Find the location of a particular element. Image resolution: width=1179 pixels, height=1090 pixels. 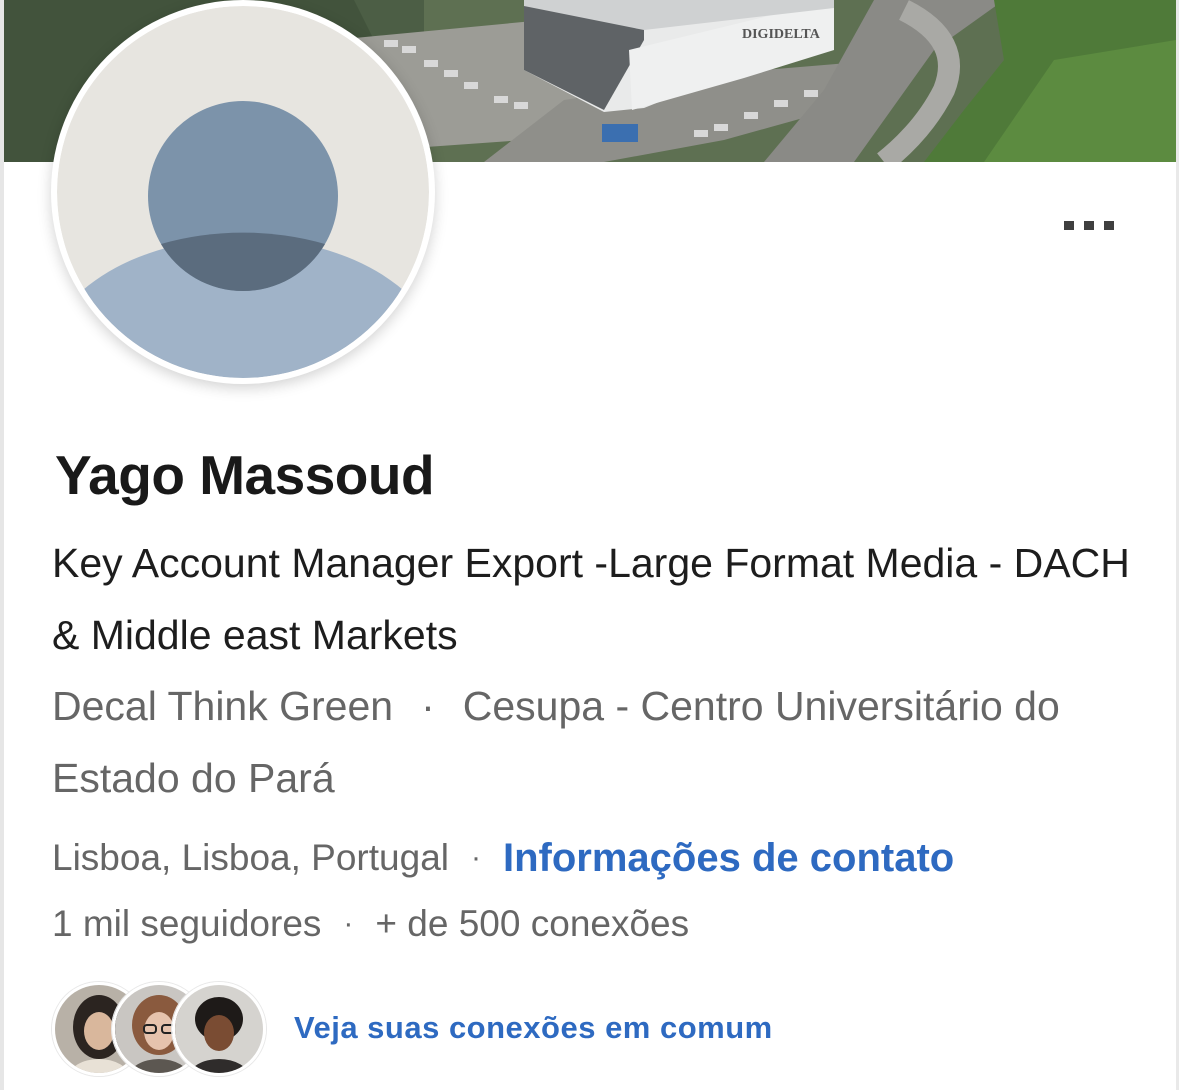

more-options-button is located at coordinates (1089, 225).